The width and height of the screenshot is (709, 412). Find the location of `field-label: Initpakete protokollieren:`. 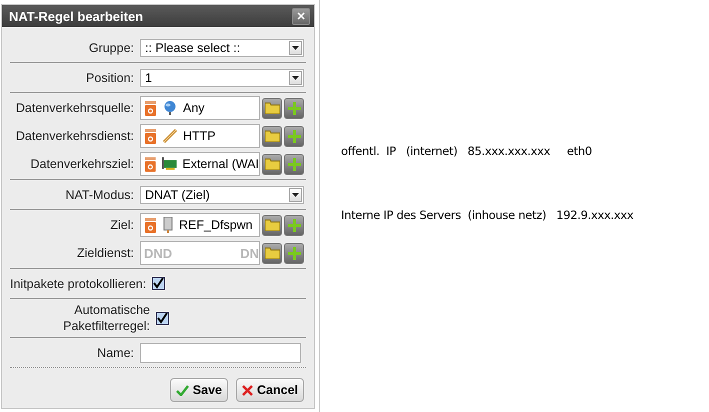

field-label: Initpakete protokollieren: is located at coordinates (79, 284).